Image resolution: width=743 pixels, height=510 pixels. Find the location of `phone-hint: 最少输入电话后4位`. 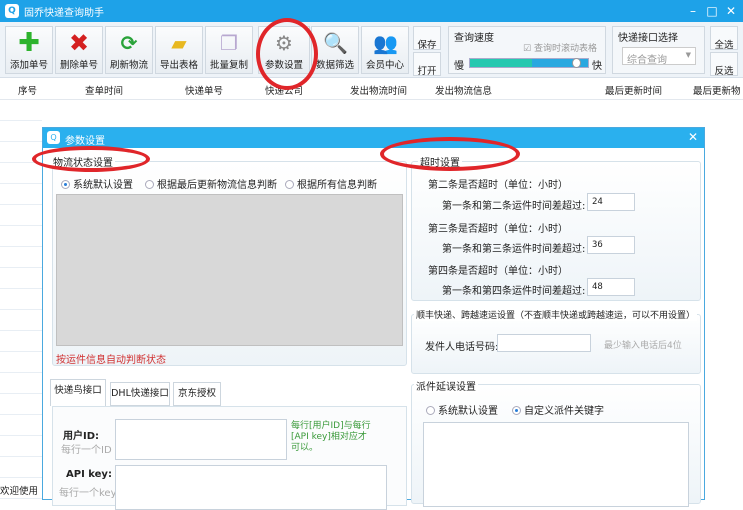

phone-hint: 最少输入电话后4位 is located at coordinates (643, 346).